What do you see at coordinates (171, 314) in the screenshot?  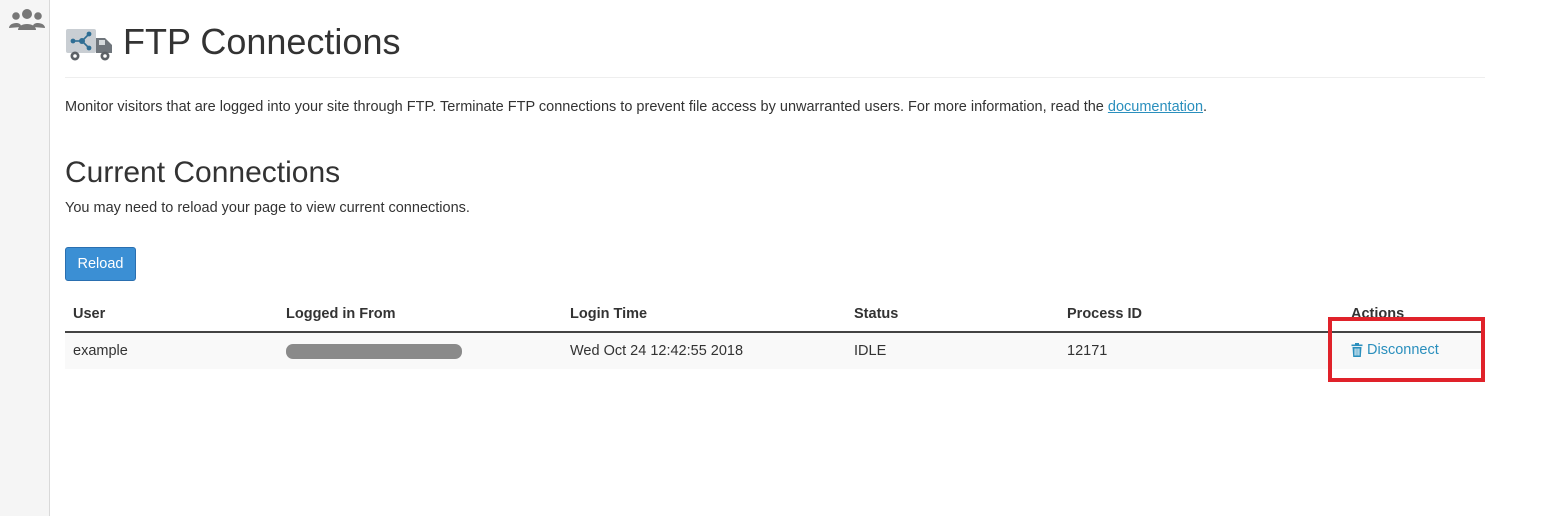 I see `column-header-user: User` at bounding box center [171, 314].